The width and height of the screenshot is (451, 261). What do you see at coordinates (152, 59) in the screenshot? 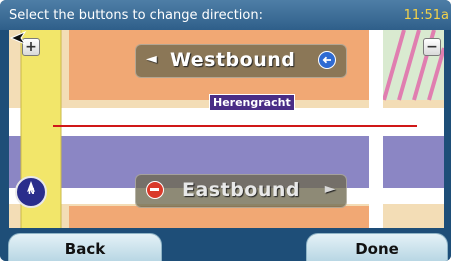
I see `left-arrow-icon: ◄` at bounding box center [152, 59].